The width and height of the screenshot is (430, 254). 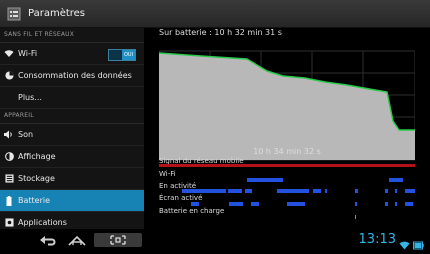 I want to click on wifi-activity-track, so click(x=287, y=180).